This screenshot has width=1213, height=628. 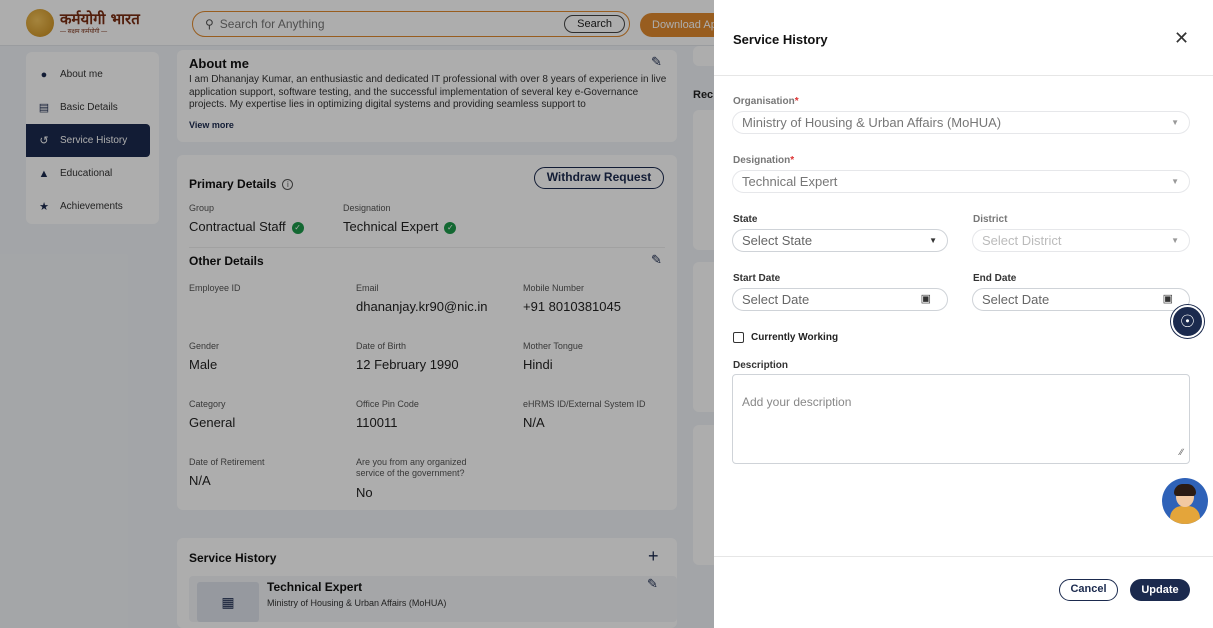 I want to click on end-date-input: Select Date ▣, so click(x=1081, y=299).